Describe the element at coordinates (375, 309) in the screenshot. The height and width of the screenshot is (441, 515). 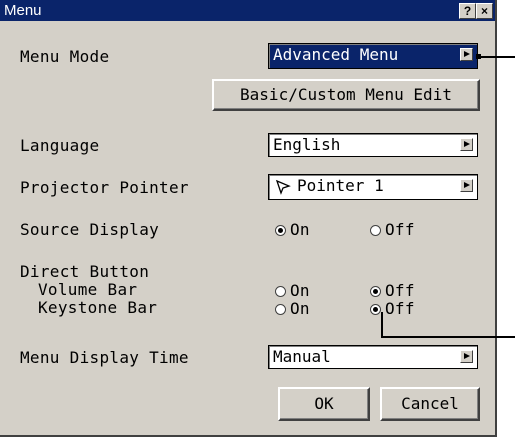
I see `keystone-bar-off-radio` at that location.